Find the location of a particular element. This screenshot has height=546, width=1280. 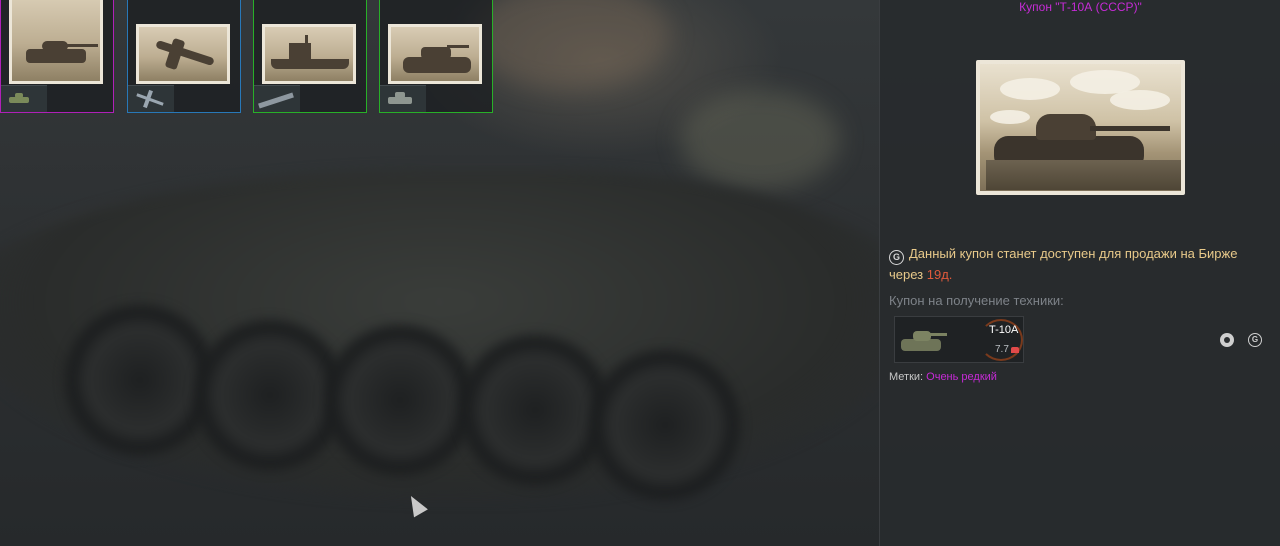

aircraft-photo is located at coordinates (183, 54).